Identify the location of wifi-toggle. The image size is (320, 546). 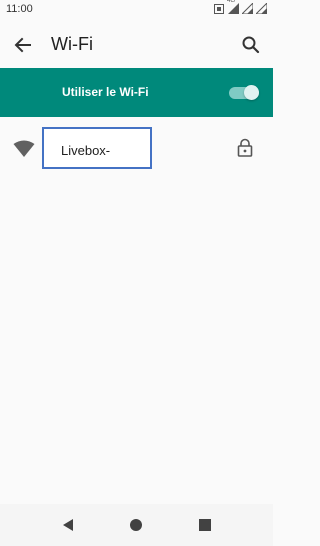
(244, 92).